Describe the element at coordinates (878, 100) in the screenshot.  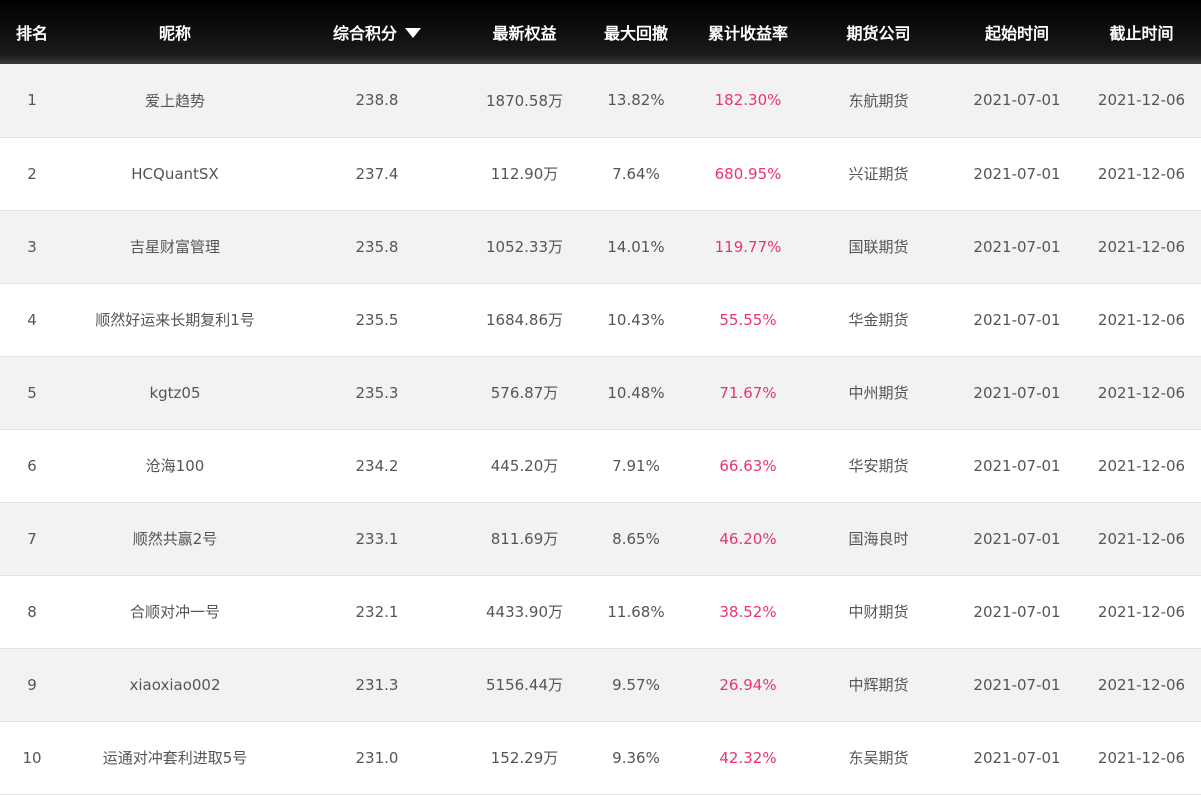
I see `cell-company: 东航期货` at that location.